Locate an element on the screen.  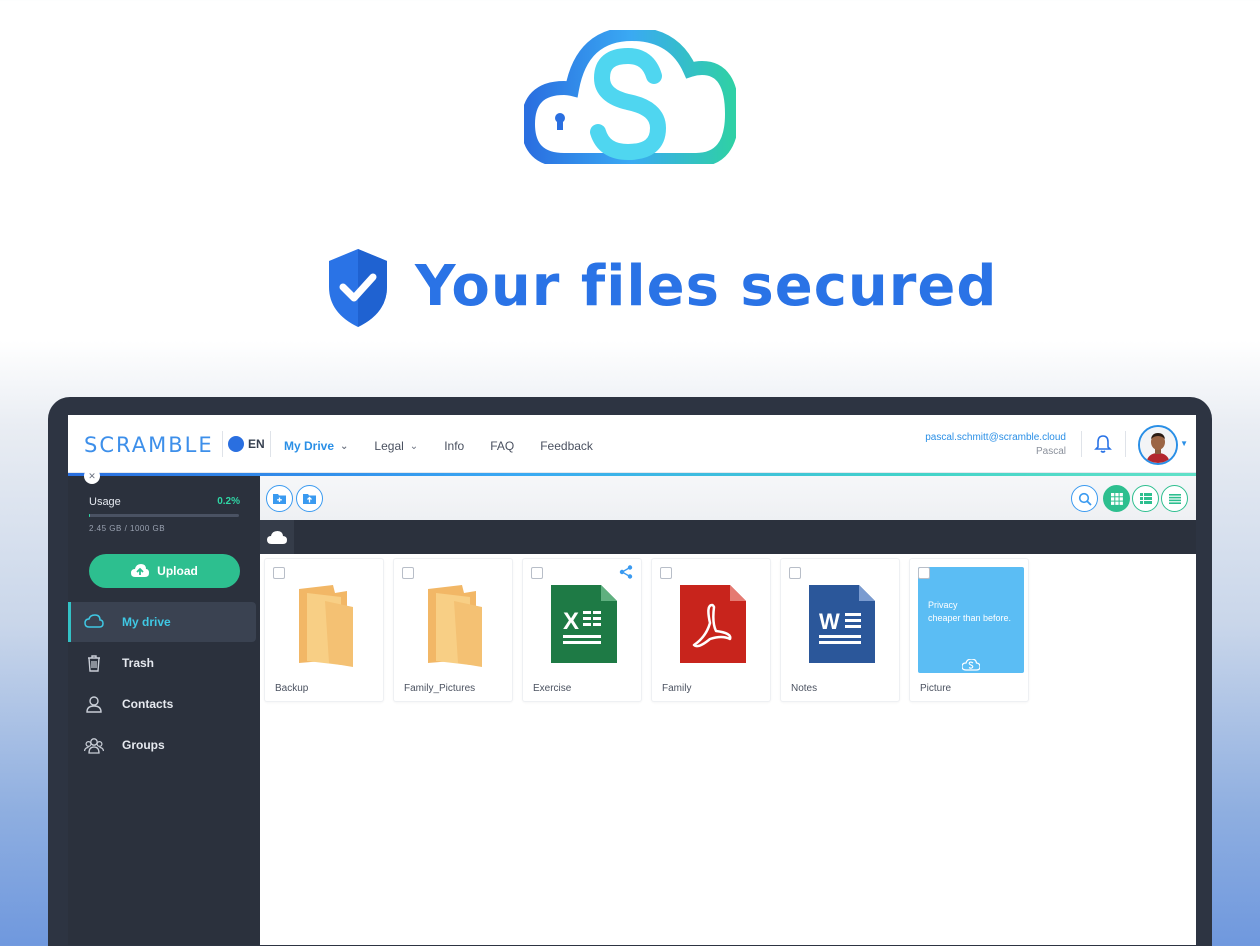
file-card-family-pictures: Family_Pictures is located at coordinates (453, 630).